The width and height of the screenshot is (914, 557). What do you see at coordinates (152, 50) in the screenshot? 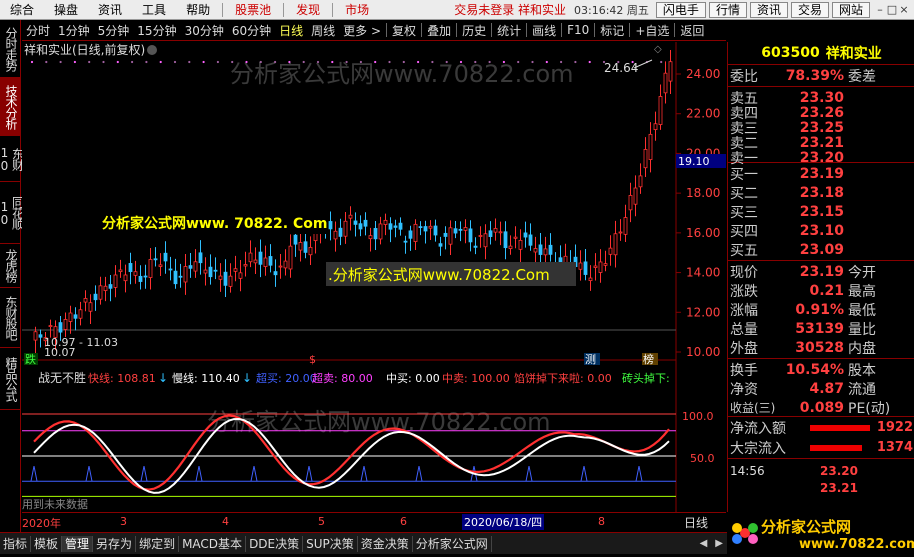
I see `chevron-down-icon` at bounding box center [152, 50].